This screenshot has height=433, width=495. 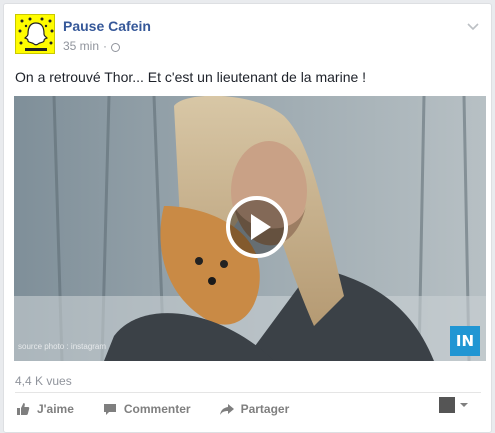 I want to click on snapchat-ghost-icon, so click(x=35, y=34).